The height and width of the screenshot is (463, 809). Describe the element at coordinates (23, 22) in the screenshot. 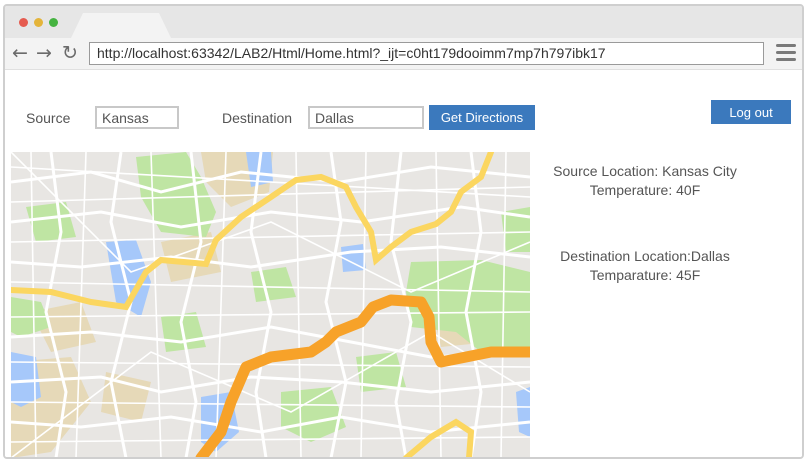

I see `close-window-icon` at that location.